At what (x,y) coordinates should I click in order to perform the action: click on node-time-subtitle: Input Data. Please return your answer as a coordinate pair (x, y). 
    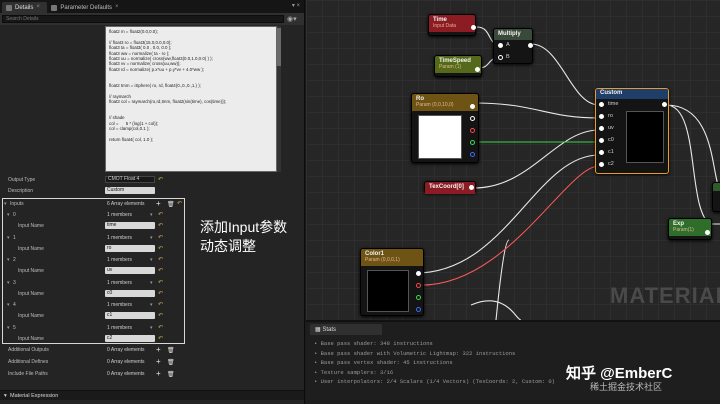
    Looking at the image, I should click on (445, 26).